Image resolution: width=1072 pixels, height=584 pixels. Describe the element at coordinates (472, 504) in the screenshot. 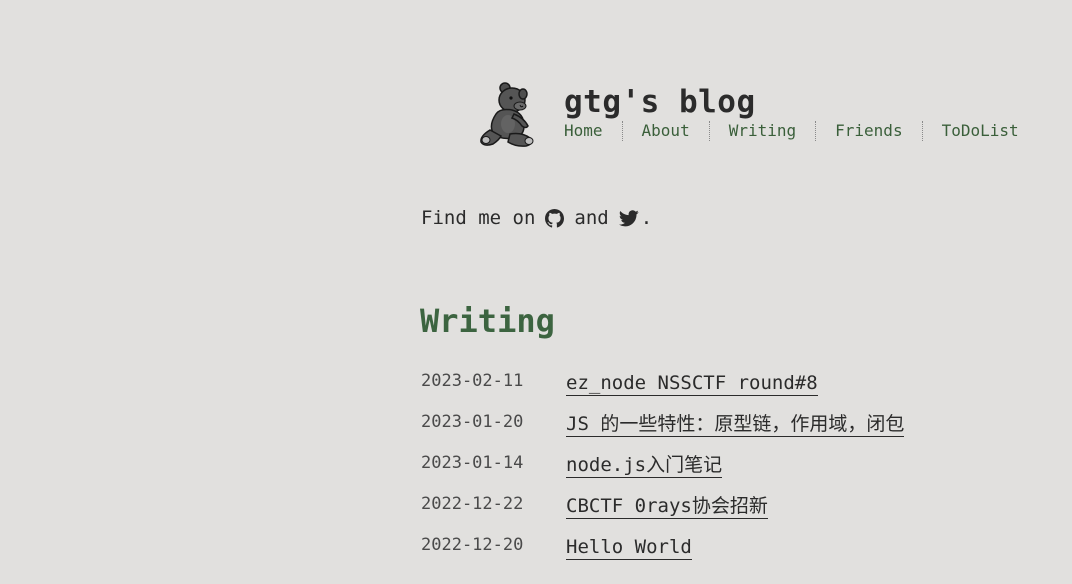

I see `post-date: 2022-12-22` at that location.